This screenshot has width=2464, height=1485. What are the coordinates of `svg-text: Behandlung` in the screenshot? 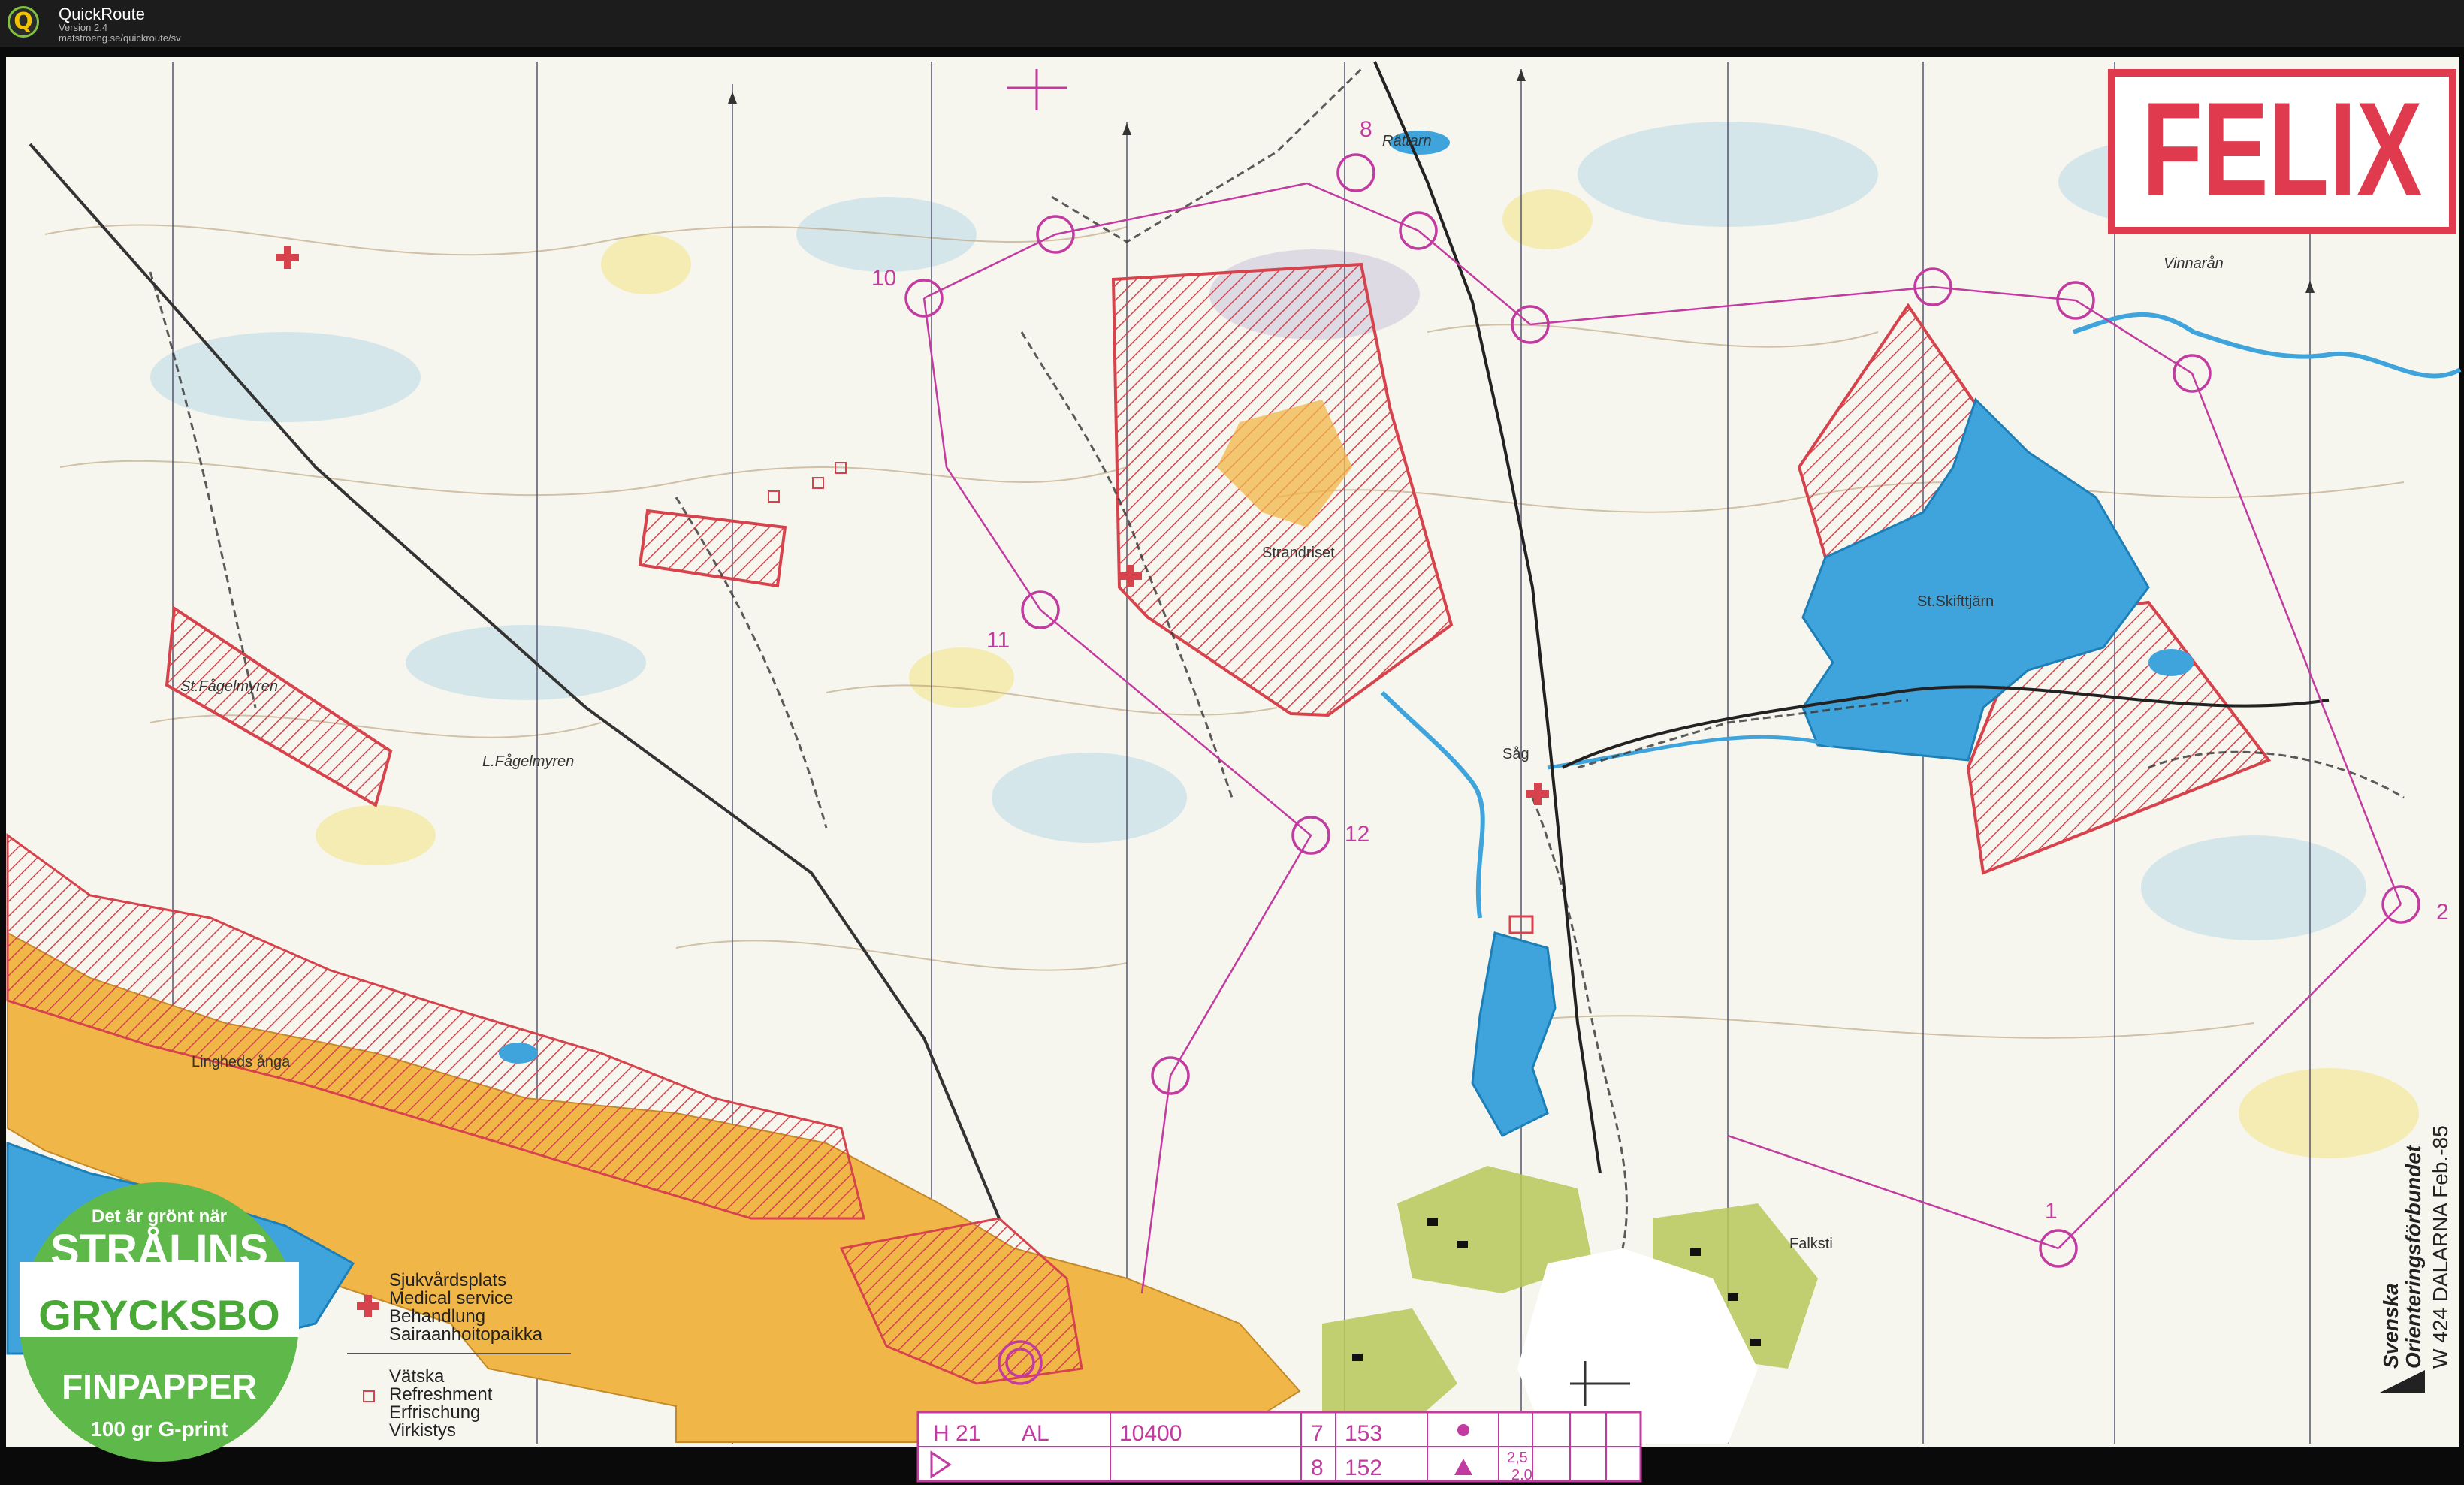 It's located at (437, 1316).